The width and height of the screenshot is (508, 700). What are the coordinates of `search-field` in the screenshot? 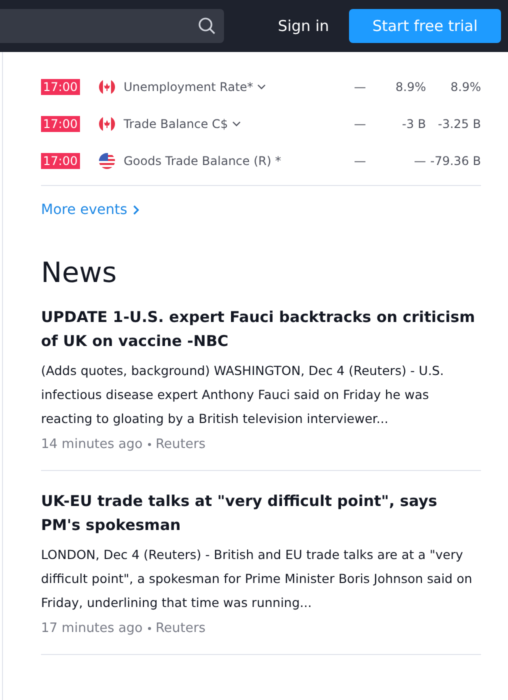 It's located at (112, 26).